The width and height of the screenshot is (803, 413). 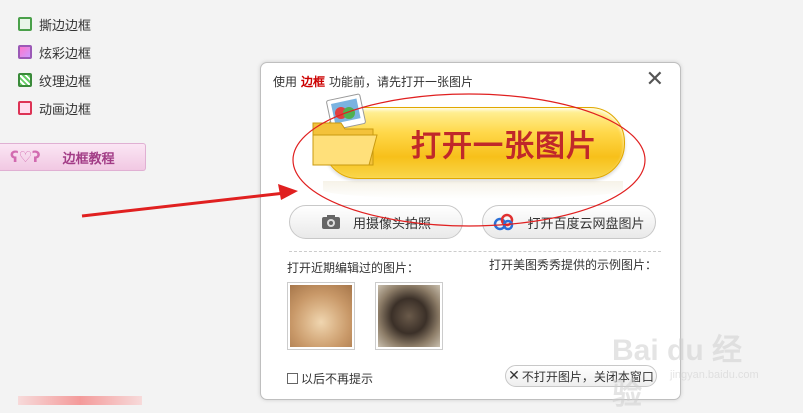 I want to click on texture-frame-icon, so click(x=25, y=80).